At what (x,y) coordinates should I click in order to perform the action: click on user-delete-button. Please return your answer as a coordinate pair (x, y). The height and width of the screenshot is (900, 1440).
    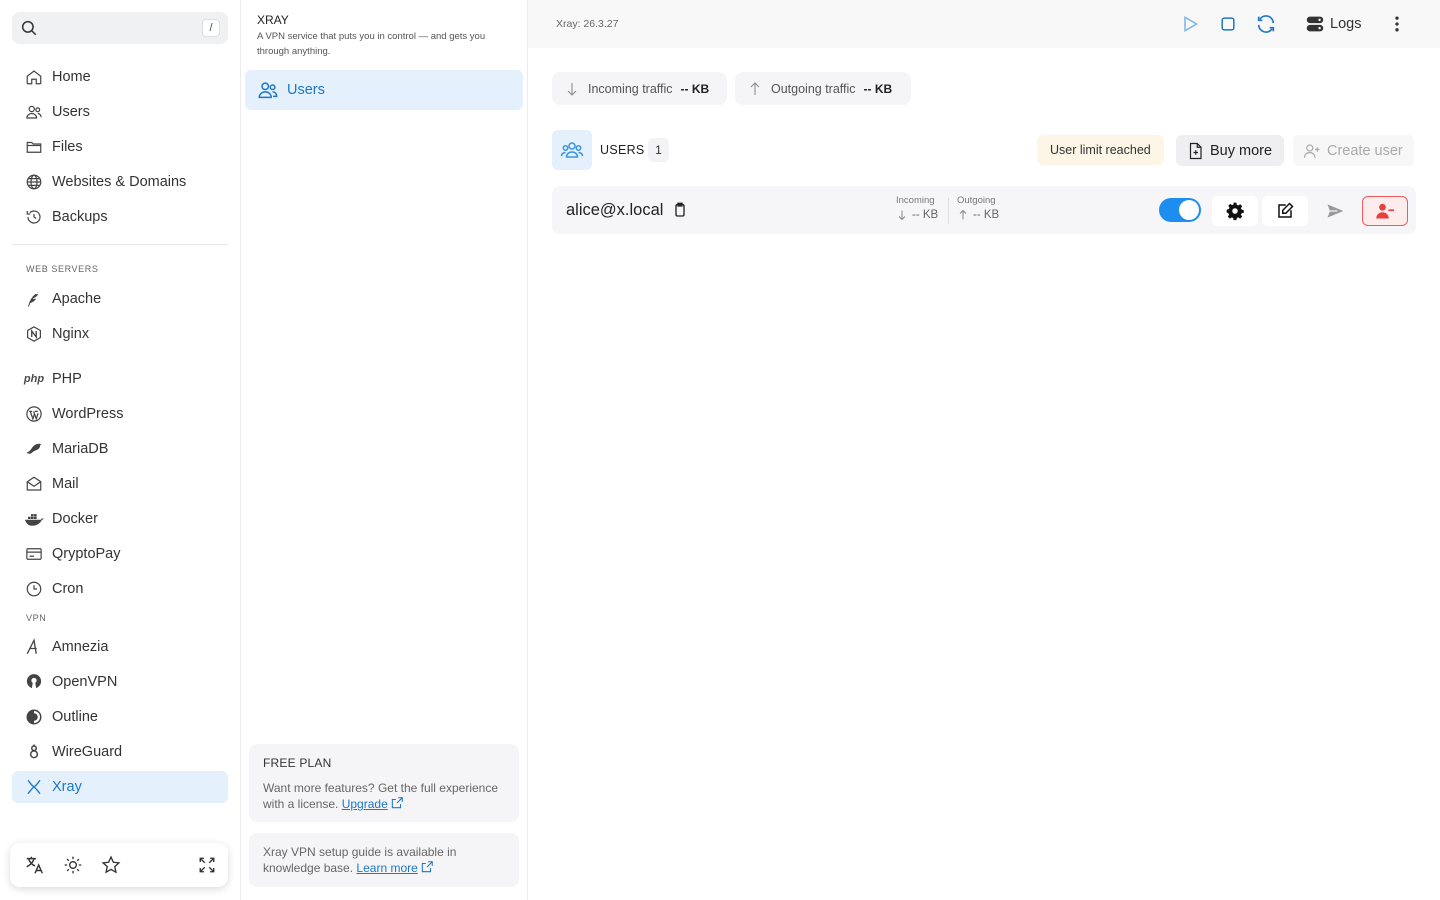
    Looking at the image, I should click on (1385, 211).